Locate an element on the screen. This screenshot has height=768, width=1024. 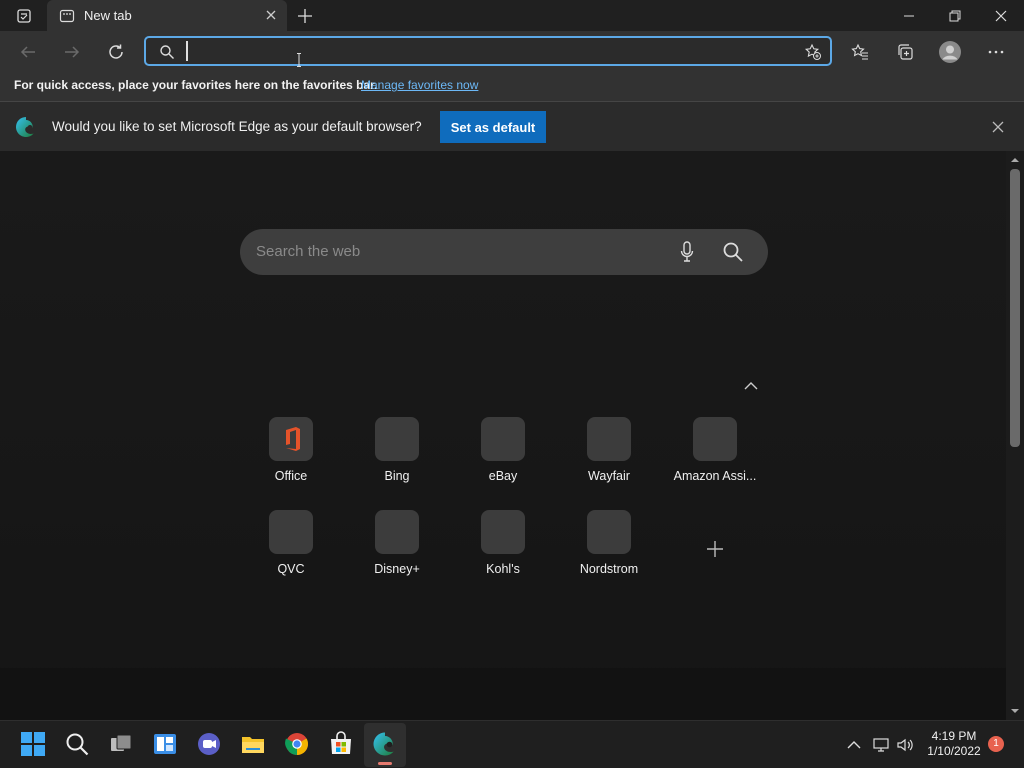
quick-link-label: Kohl's is located at coordinates (503, 569).